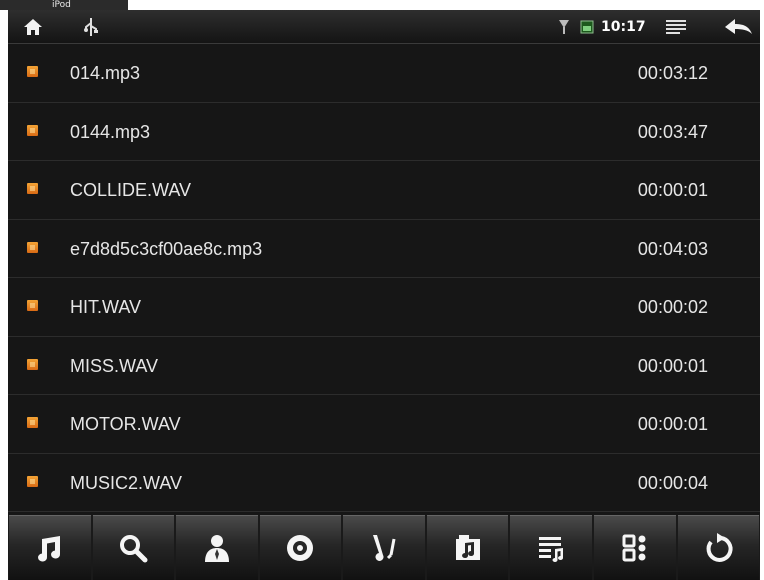 This screenshot has width=764, height=580. I want to click on repeat-button, so click(718, 547).